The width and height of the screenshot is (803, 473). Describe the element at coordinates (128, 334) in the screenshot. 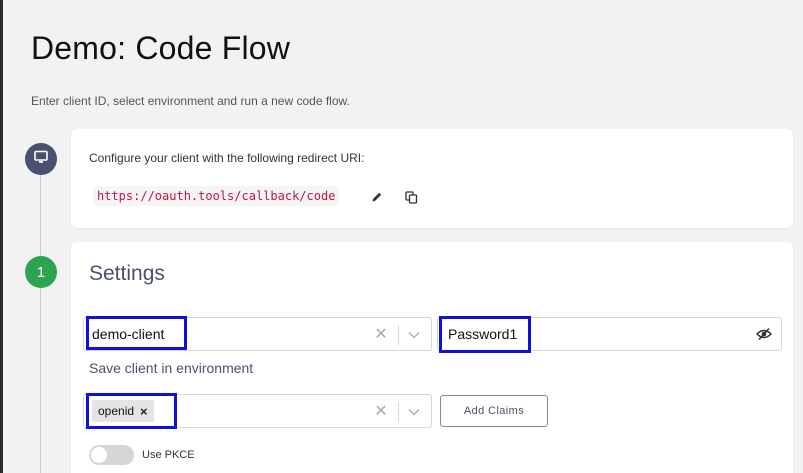

I see `client-select-value: demo-client` at that location.